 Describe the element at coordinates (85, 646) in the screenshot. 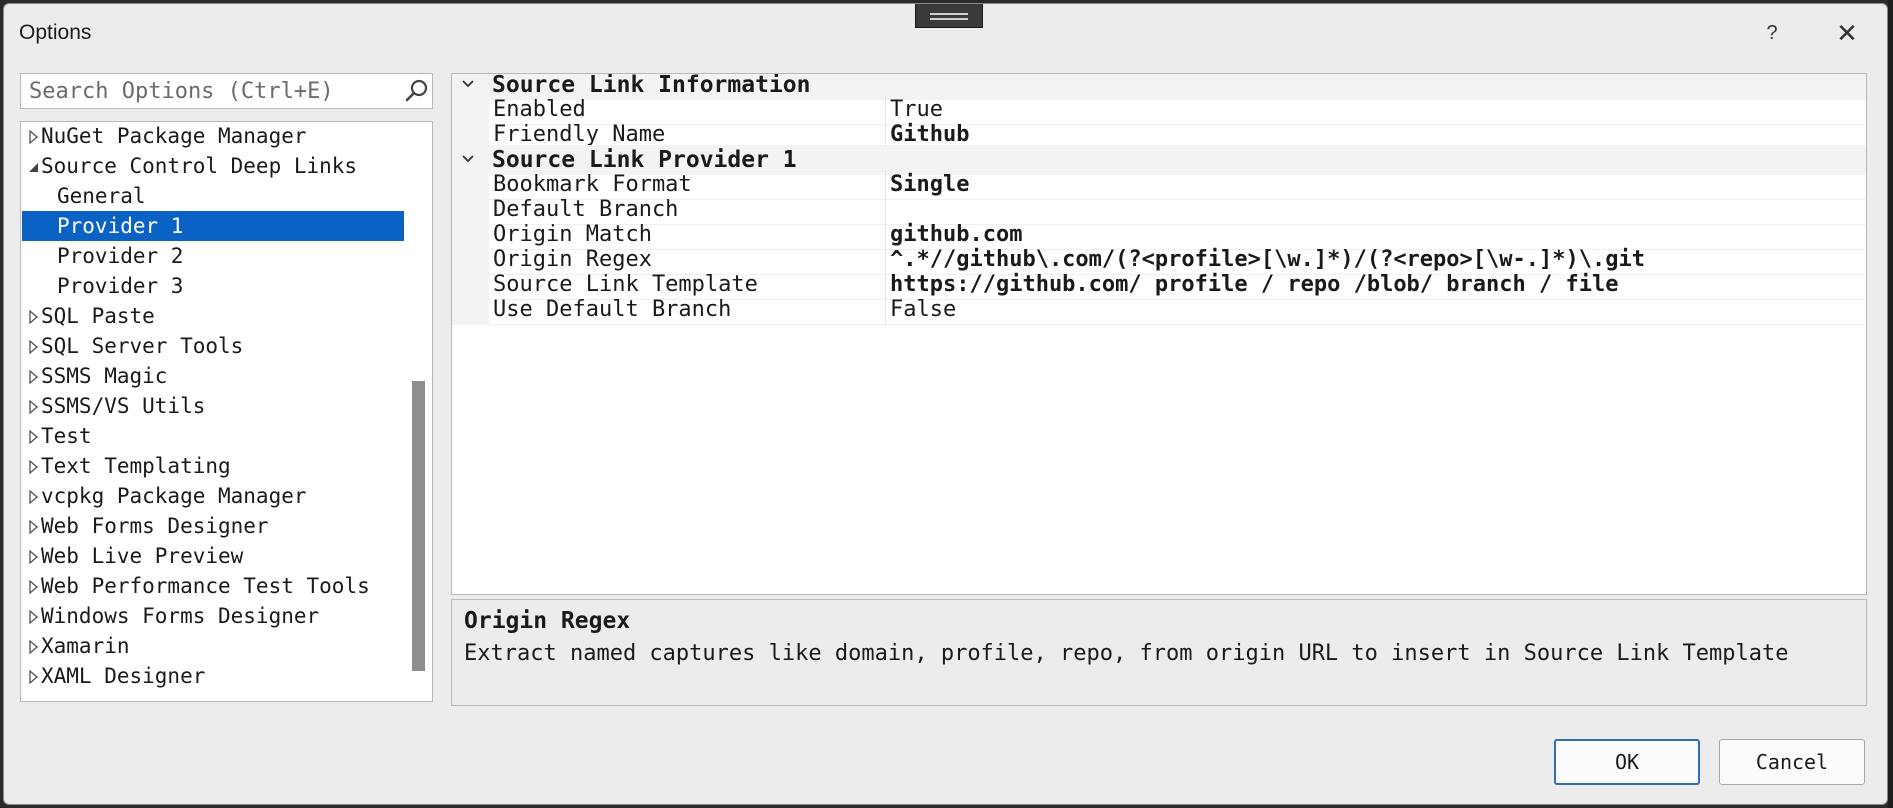

I see `tree-item-label: Xamarin` at that location.